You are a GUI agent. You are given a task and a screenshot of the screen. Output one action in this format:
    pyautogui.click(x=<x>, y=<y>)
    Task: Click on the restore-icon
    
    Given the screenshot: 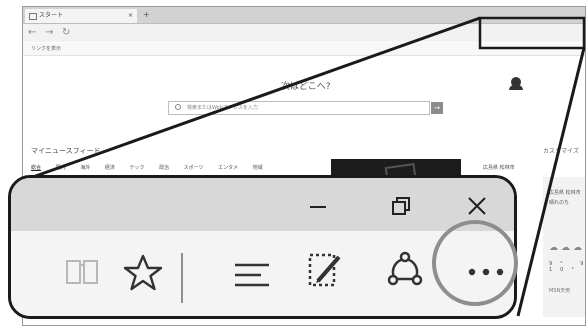 What is the action you would take?
    pyautogui.click(x=401, y=206)
    